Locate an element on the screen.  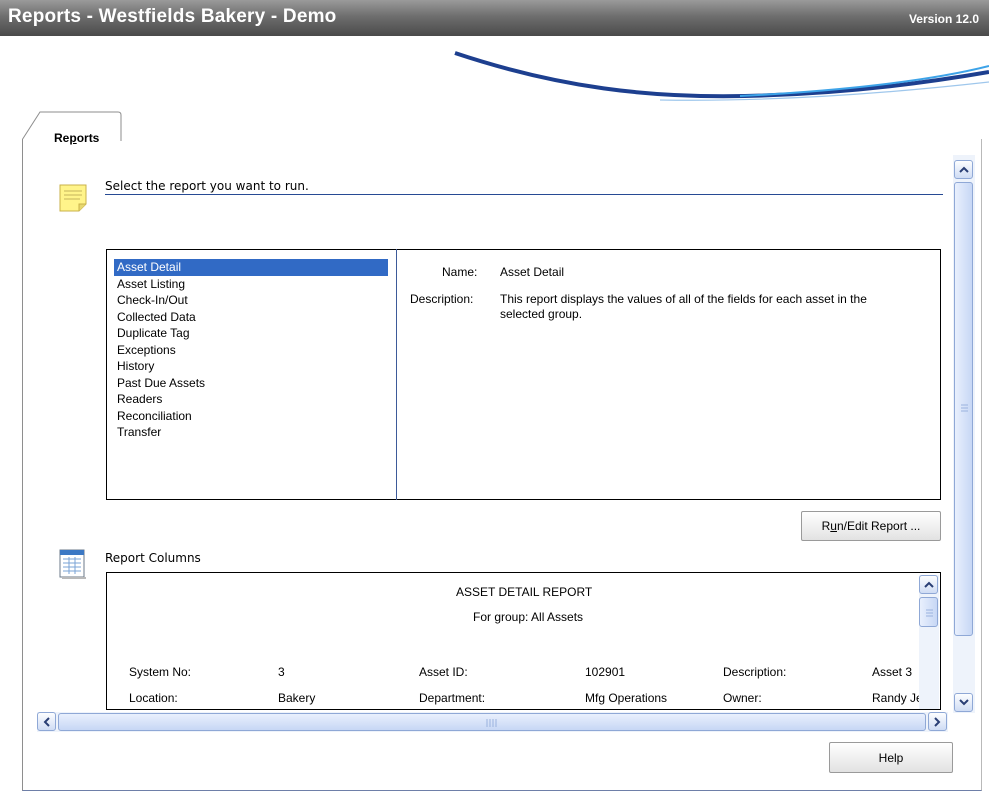
window-title: Reports - Westfields Bakery - Demo is located at coordinates (172, 16).